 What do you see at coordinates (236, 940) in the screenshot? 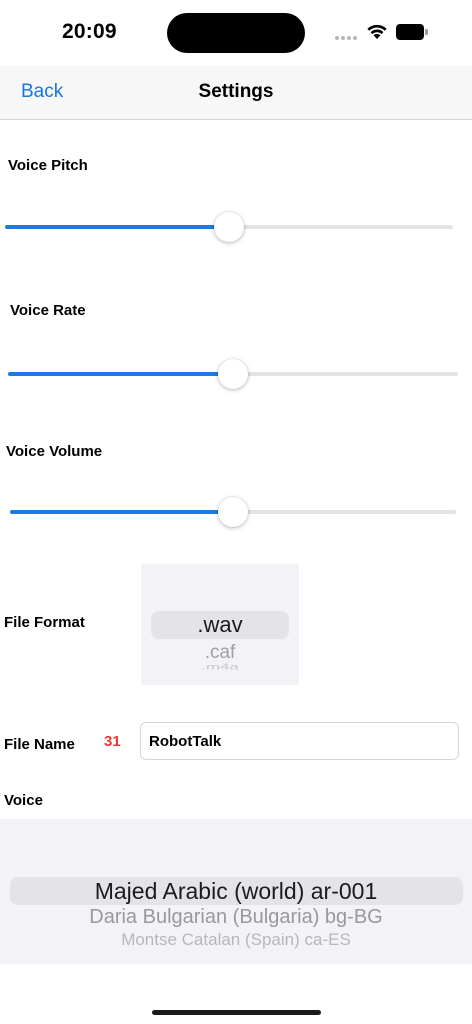
I see `picker-option: Montse Catalan (Spain) ca-ES` at bounding box center [236, 940].